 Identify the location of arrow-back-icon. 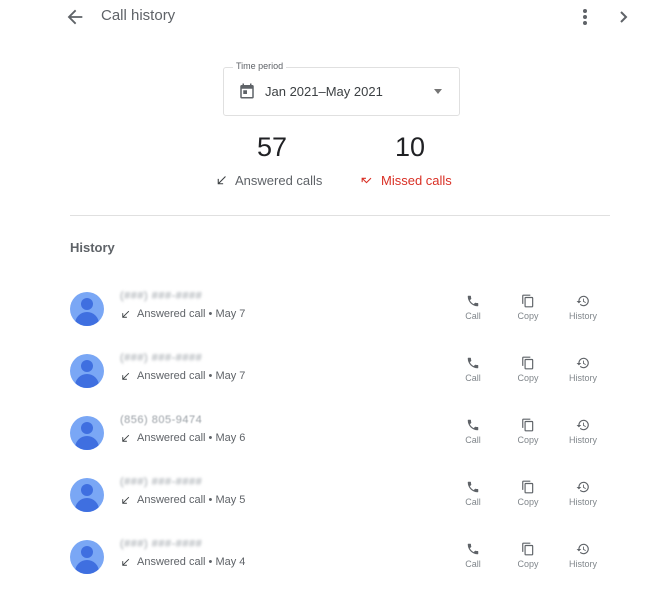
(75, 17).